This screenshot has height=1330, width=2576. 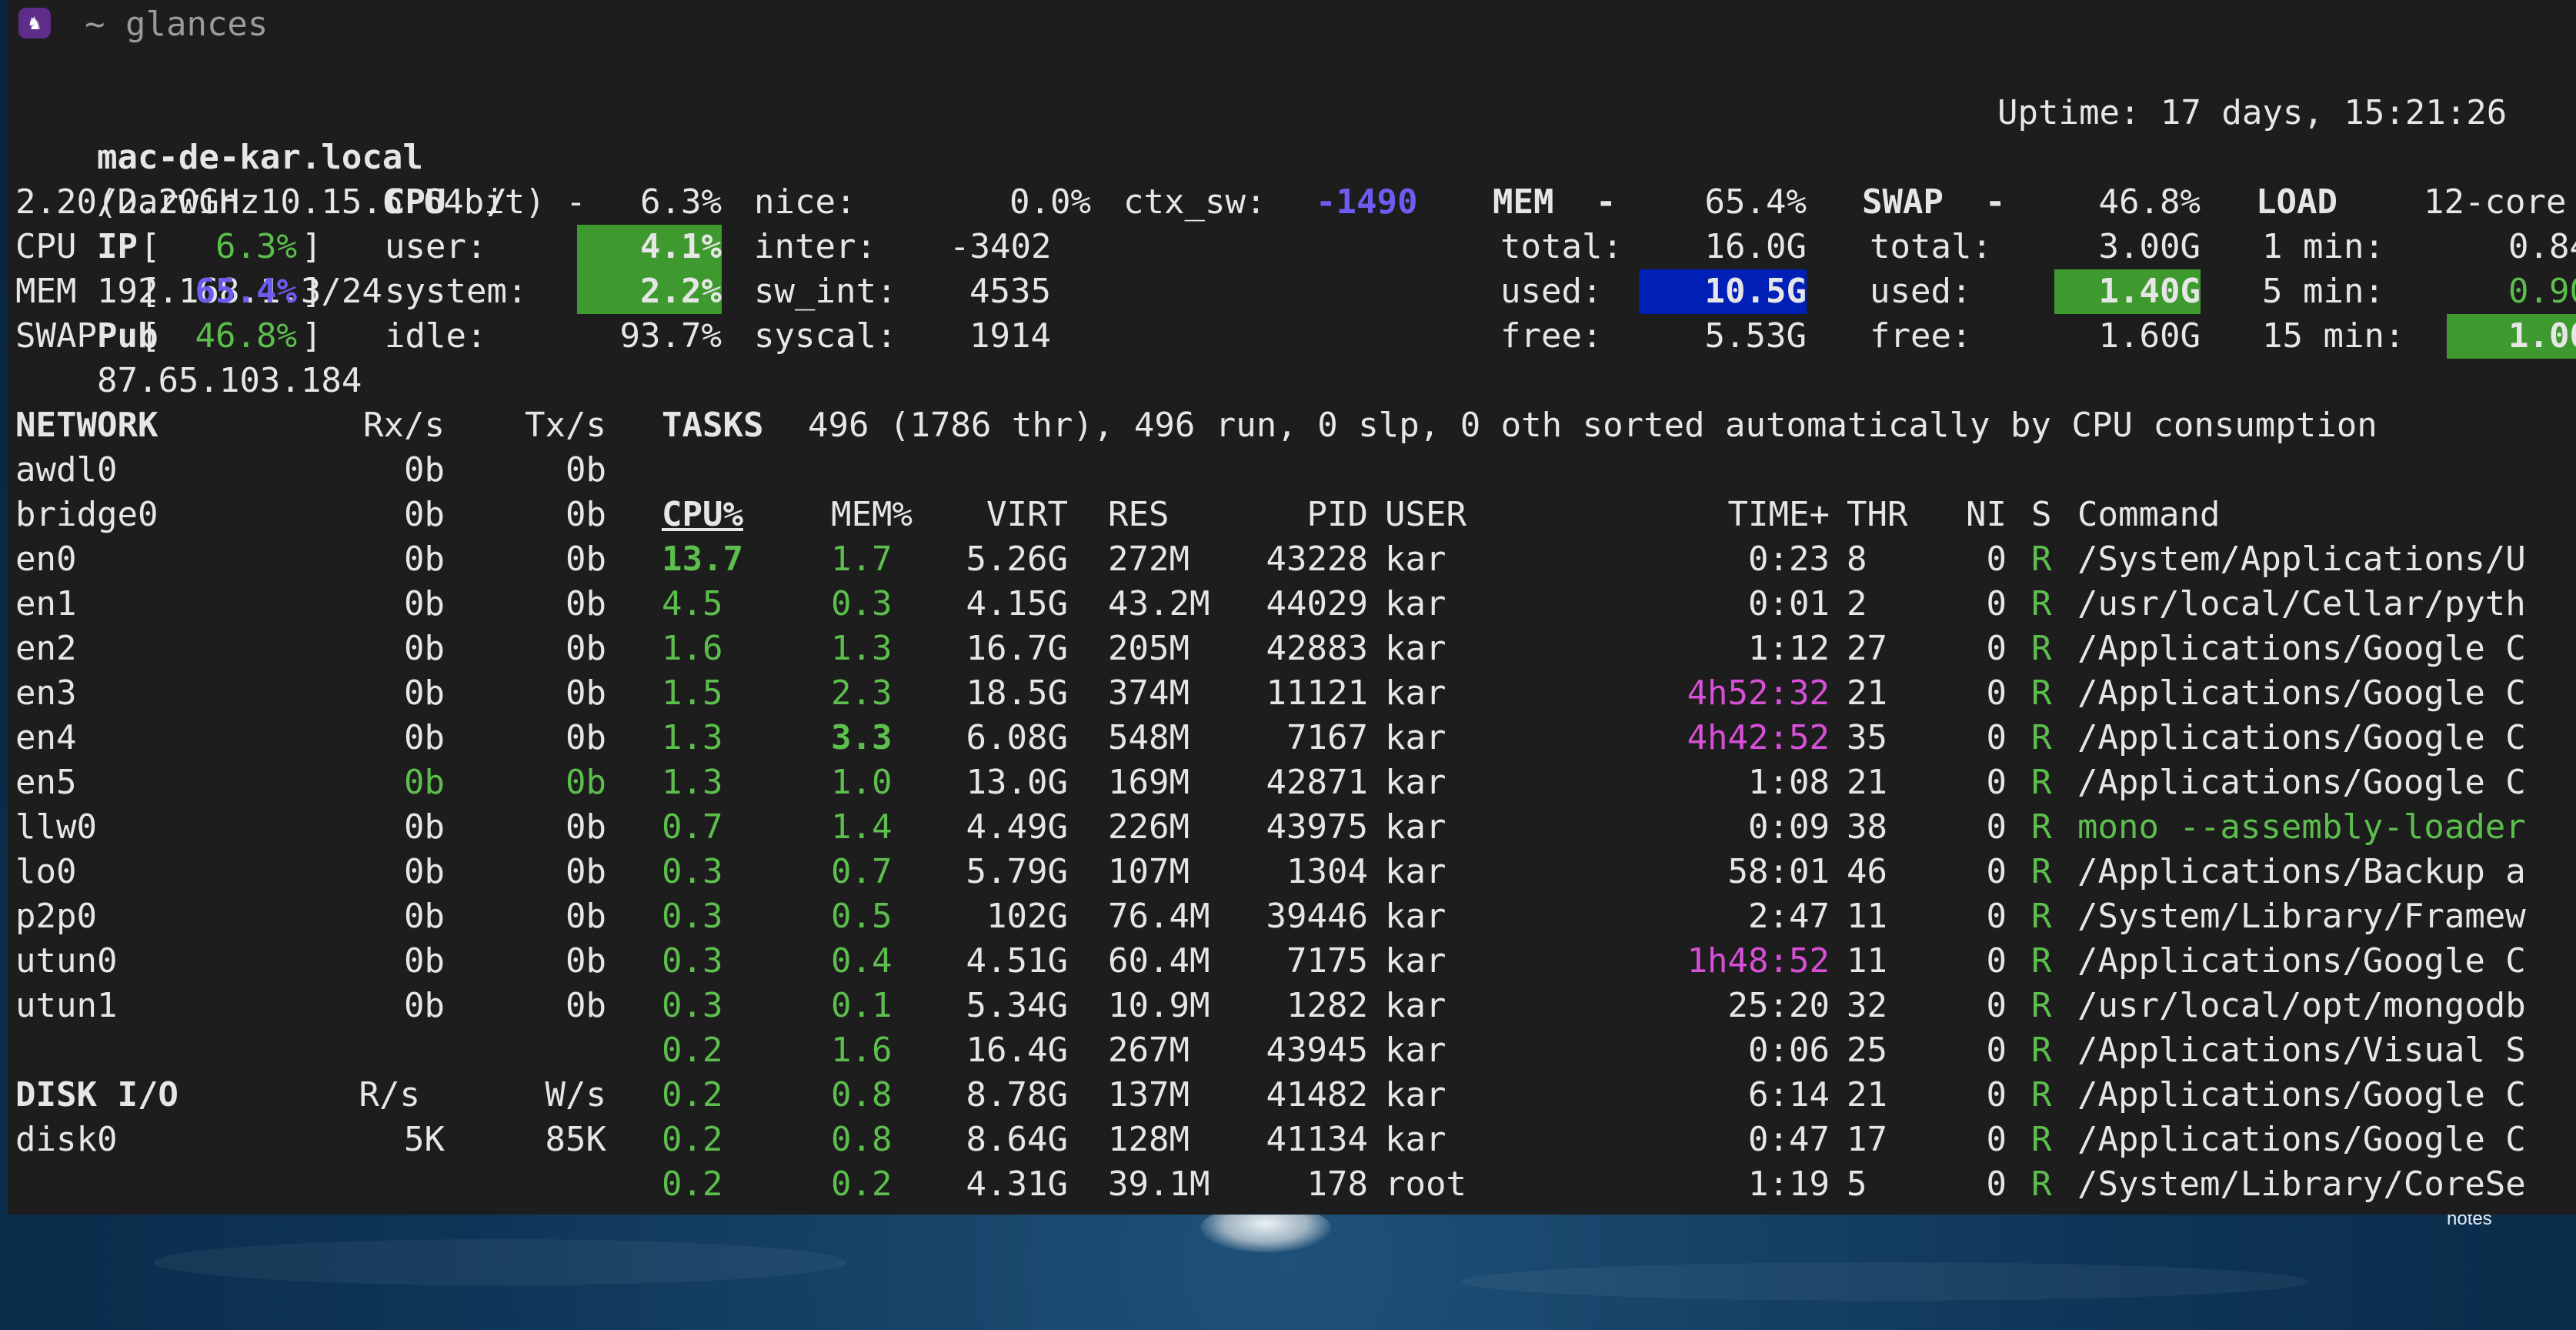 I want to click on col-s-header: S, so click(x=2041, y=515).